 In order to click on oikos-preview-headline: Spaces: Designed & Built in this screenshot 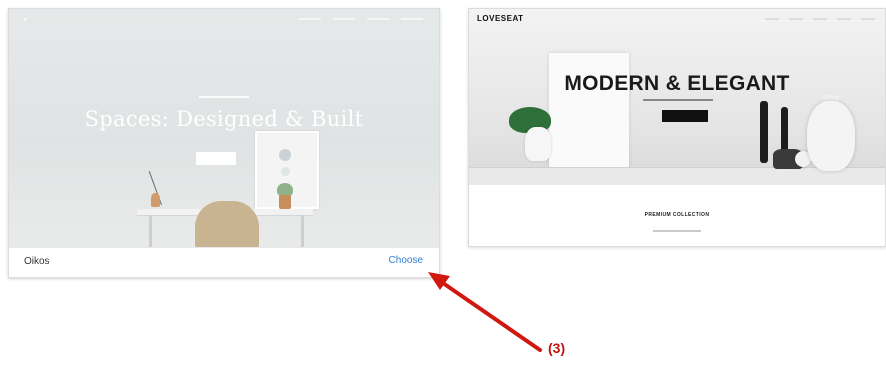, I will do `click(224, 119)`.